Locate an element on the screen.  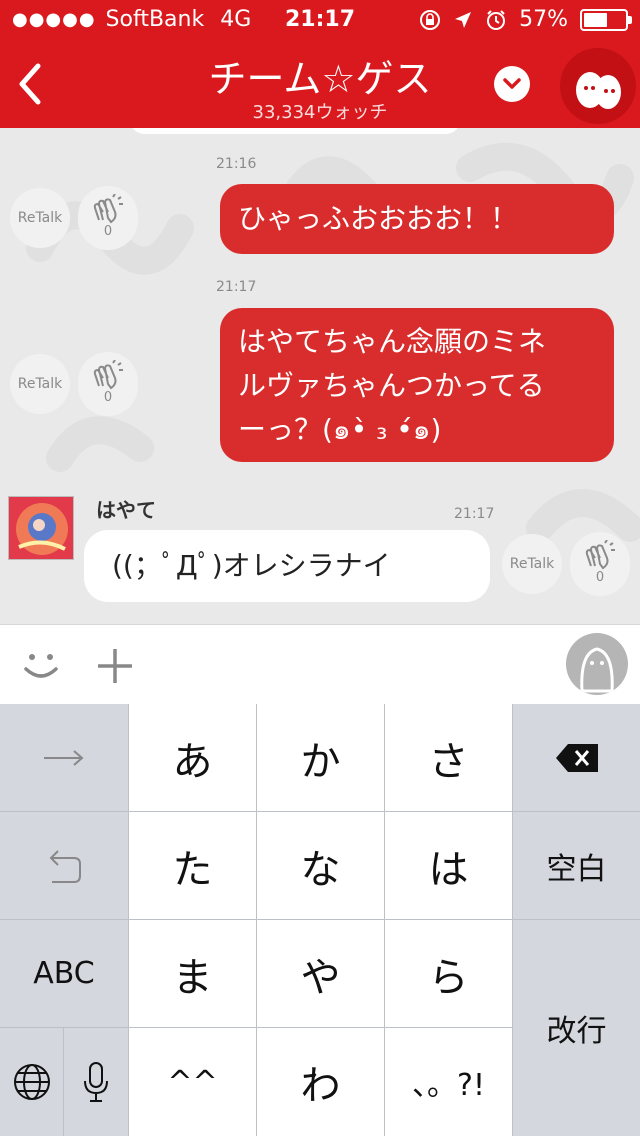
key-na: な is located at coordinates (320, 865).